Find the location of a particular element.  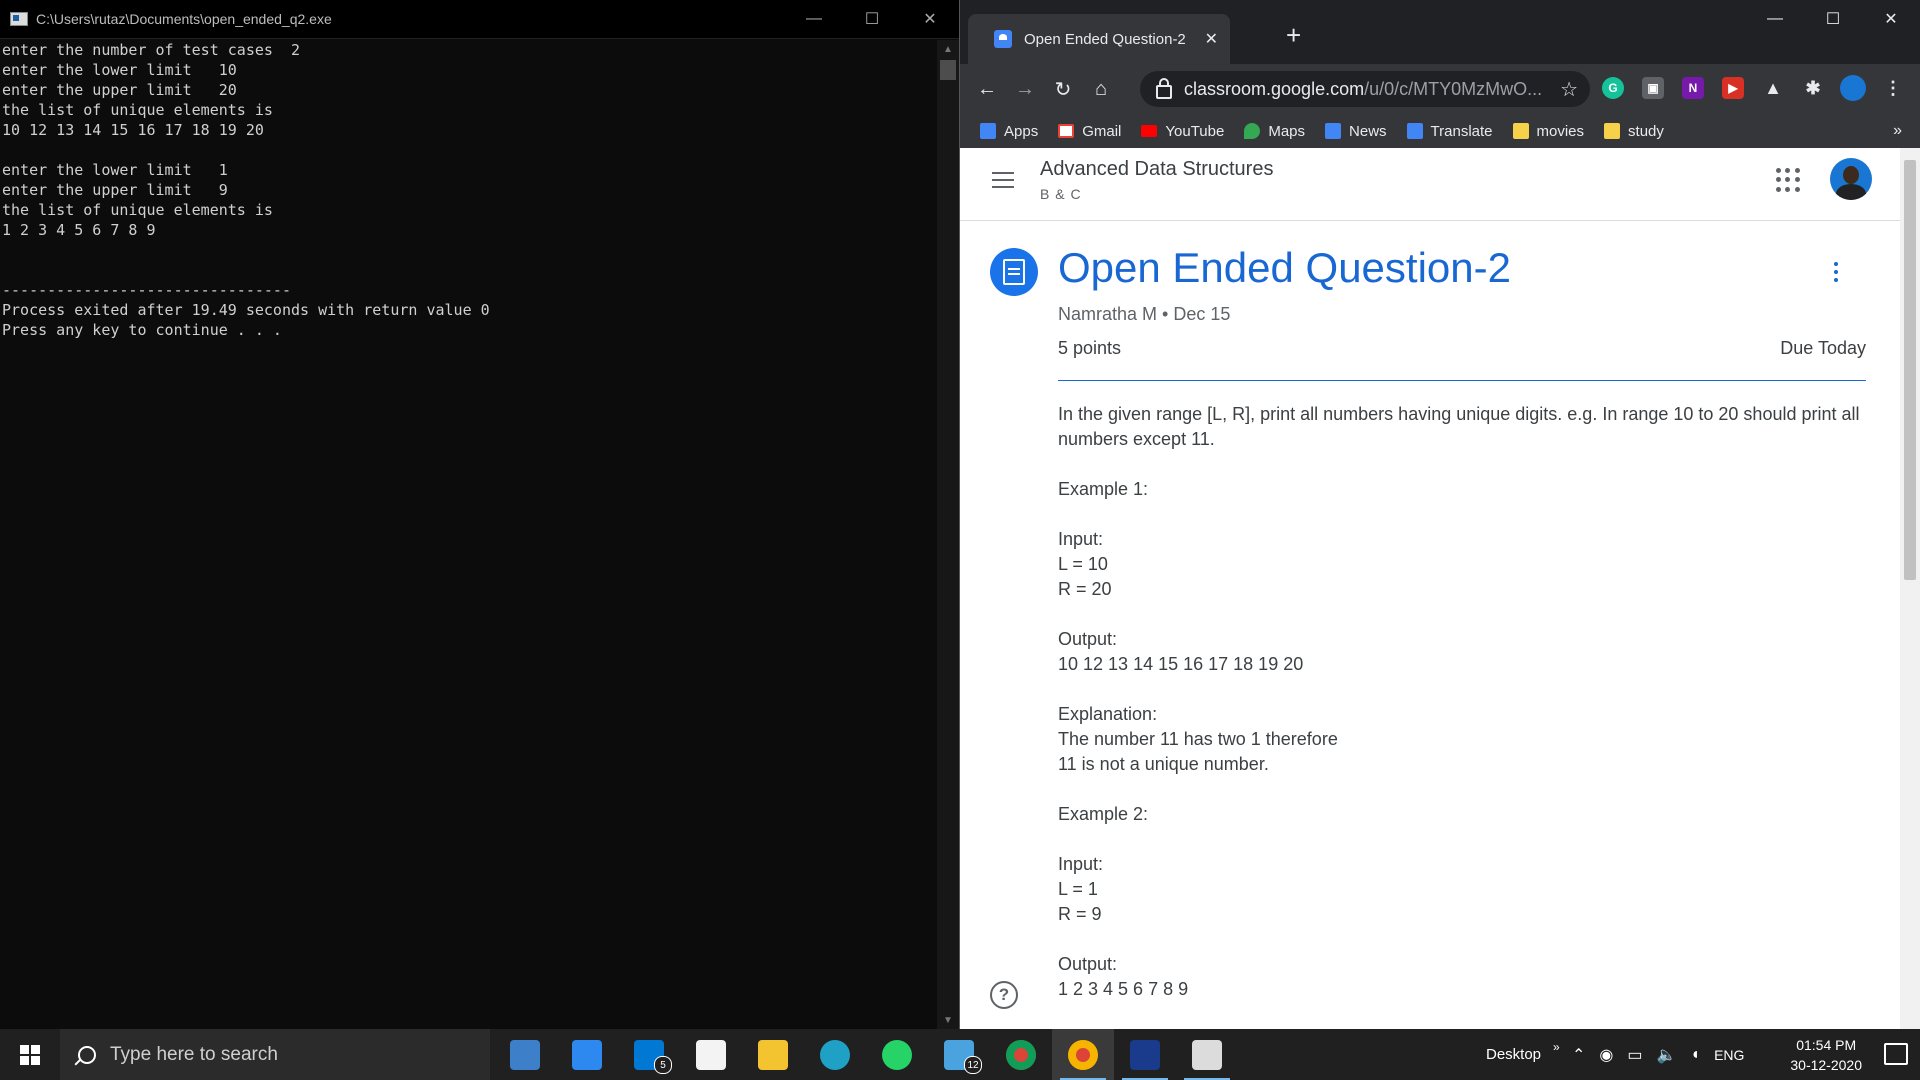

whatsapp-icon is located at coordinates (897, 1054).